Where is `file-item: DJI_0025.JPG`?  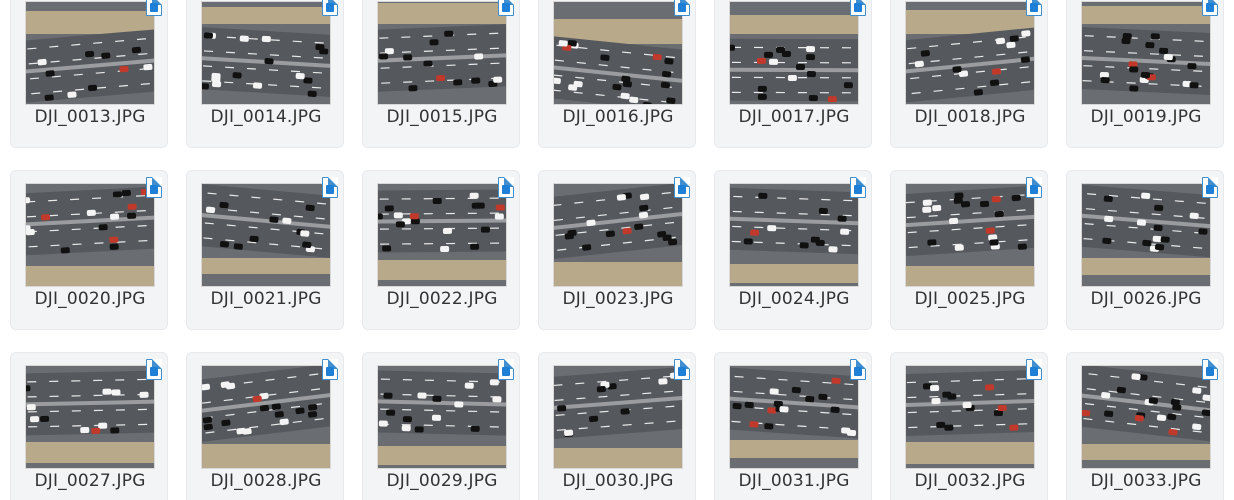 file-item: DJI_0025.JPG is located at coordinates (969, 250).